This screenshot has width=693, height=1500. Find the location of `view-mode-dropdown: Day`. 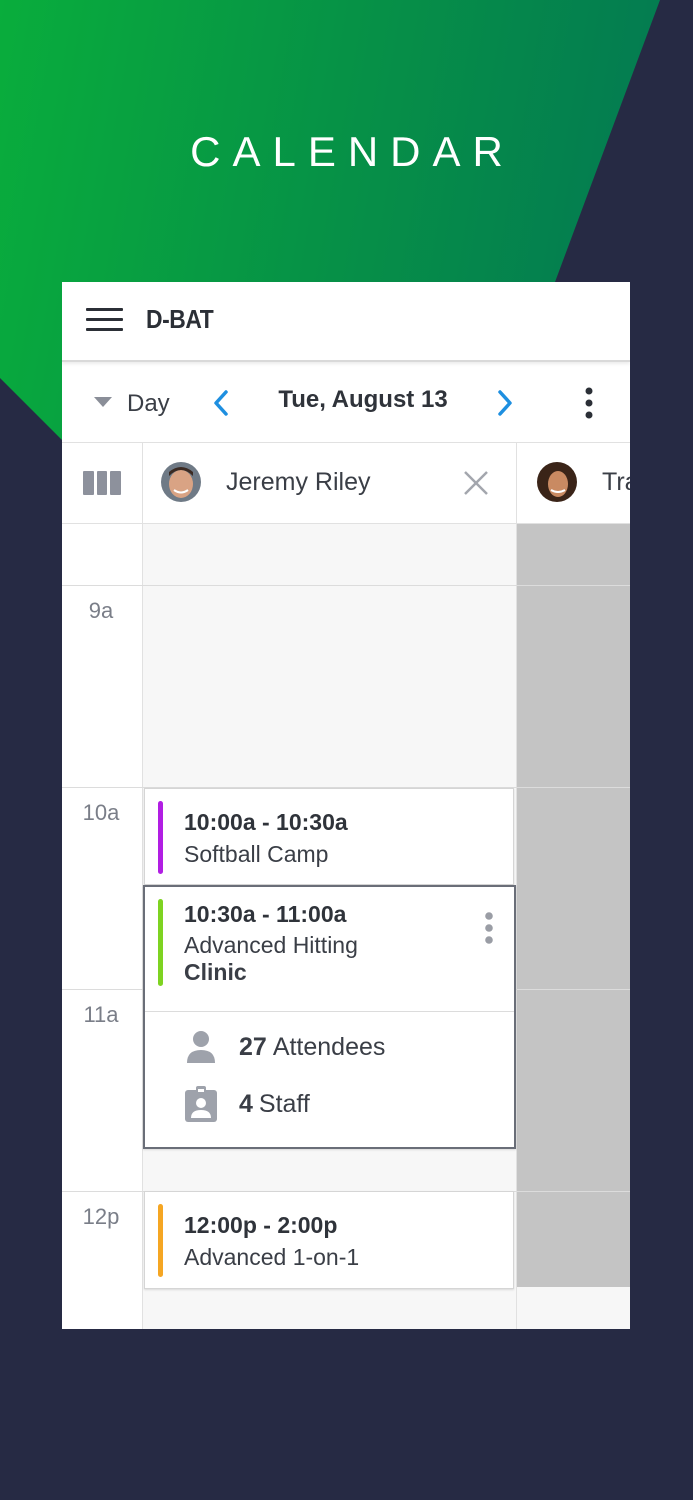

view-mode-dropdown: Day is located at coordinates (132, 404).